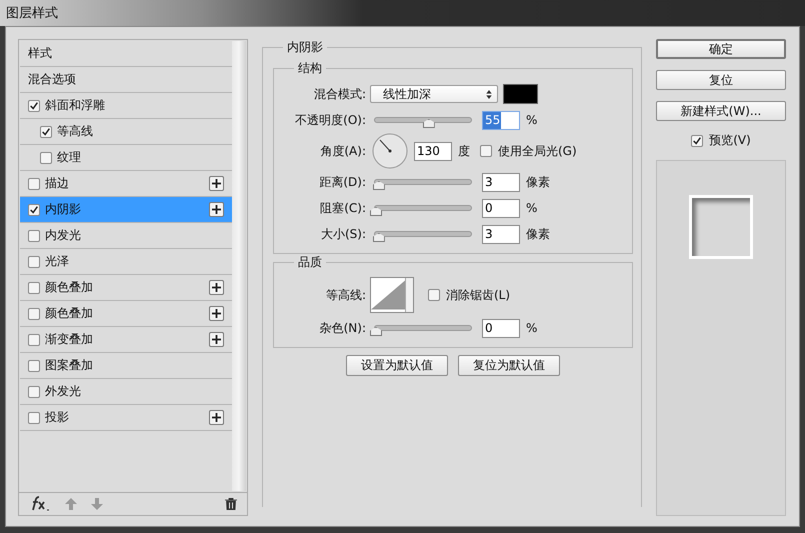 This screenshot has height=533, width=805. Describe the element at coordinates (69, 157) in the screenshot. I see `effect-label: 纹理` at that location.